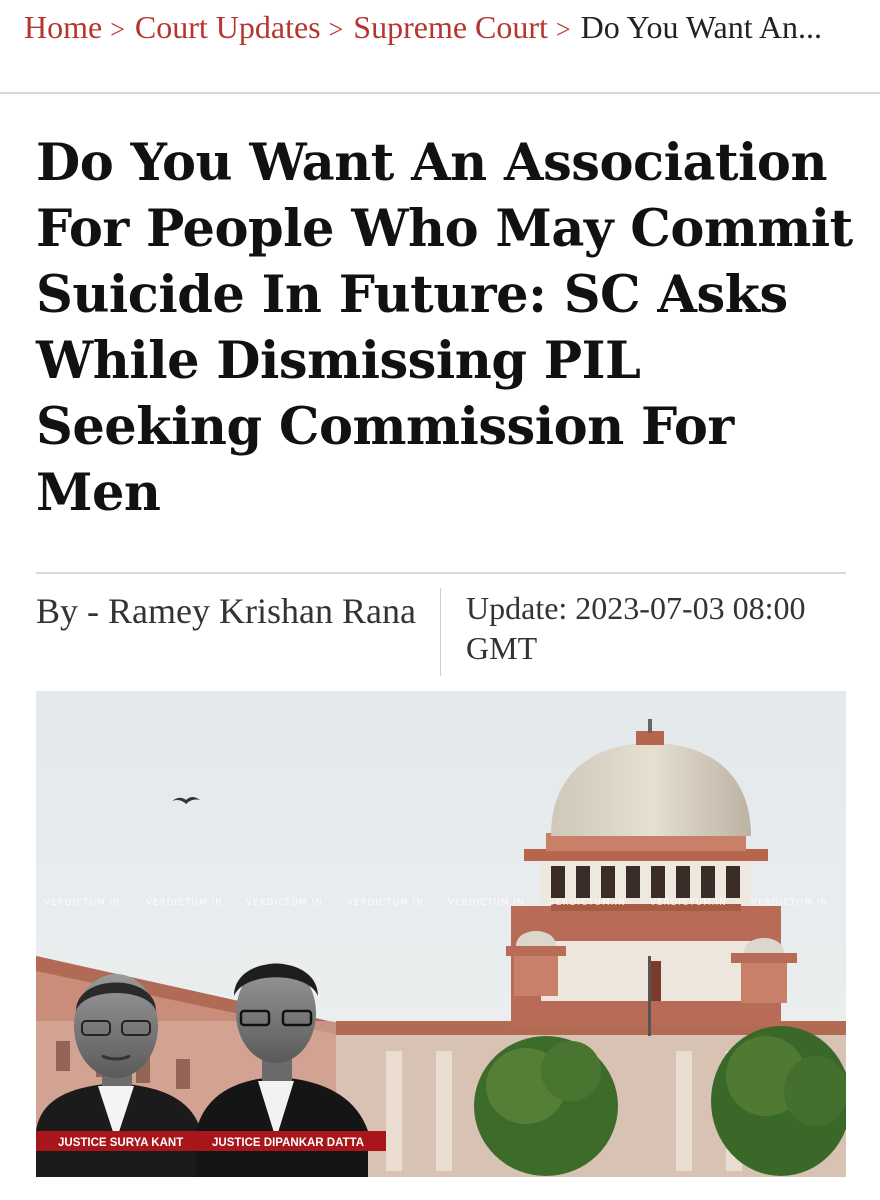 This screenshot has height=1200, width=880. I want to click on header-divider, so click(440, 93).